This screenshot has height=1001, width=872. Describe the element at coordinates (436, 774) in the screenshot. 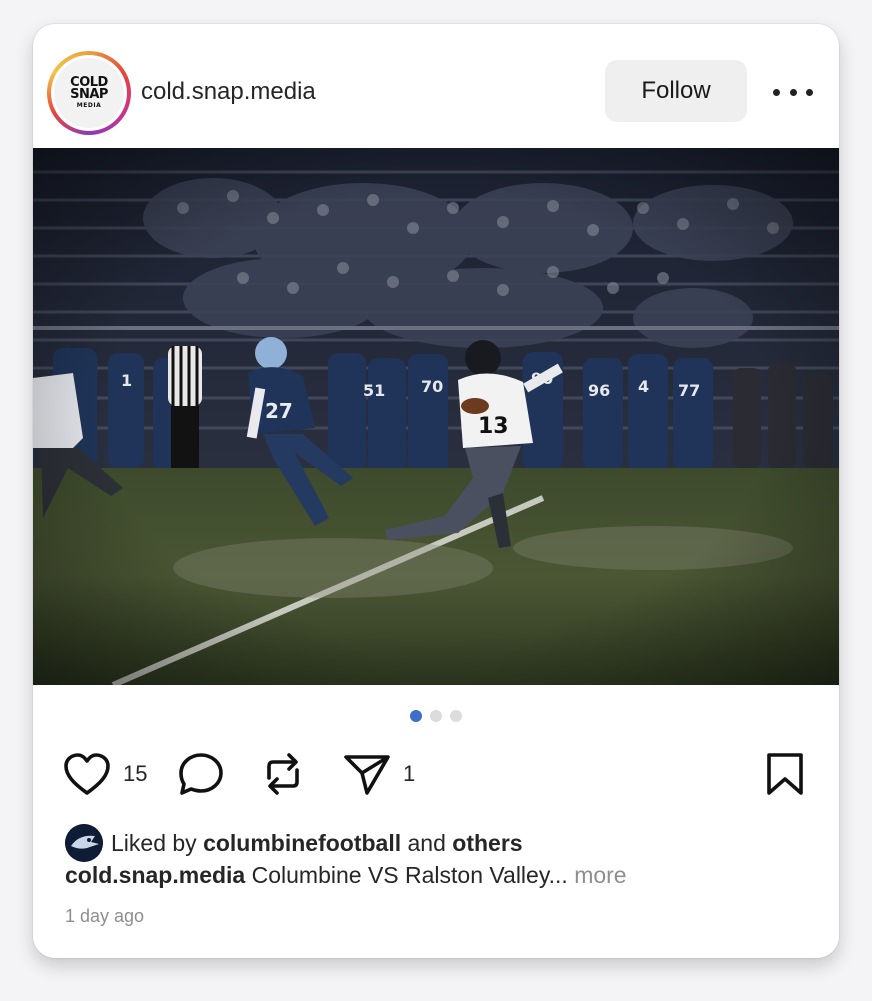

I see `action-bar: 15 1` at that location.